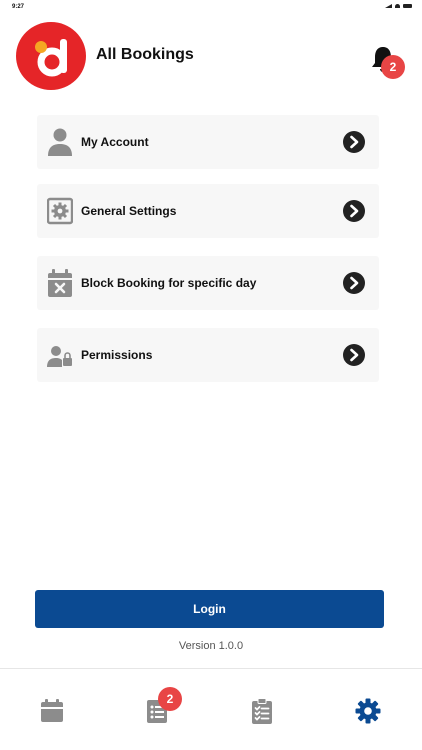 The width and height of the screenshot is (422, 750). I want to click on version-text: Version 1.0.0, so click(211, 646).